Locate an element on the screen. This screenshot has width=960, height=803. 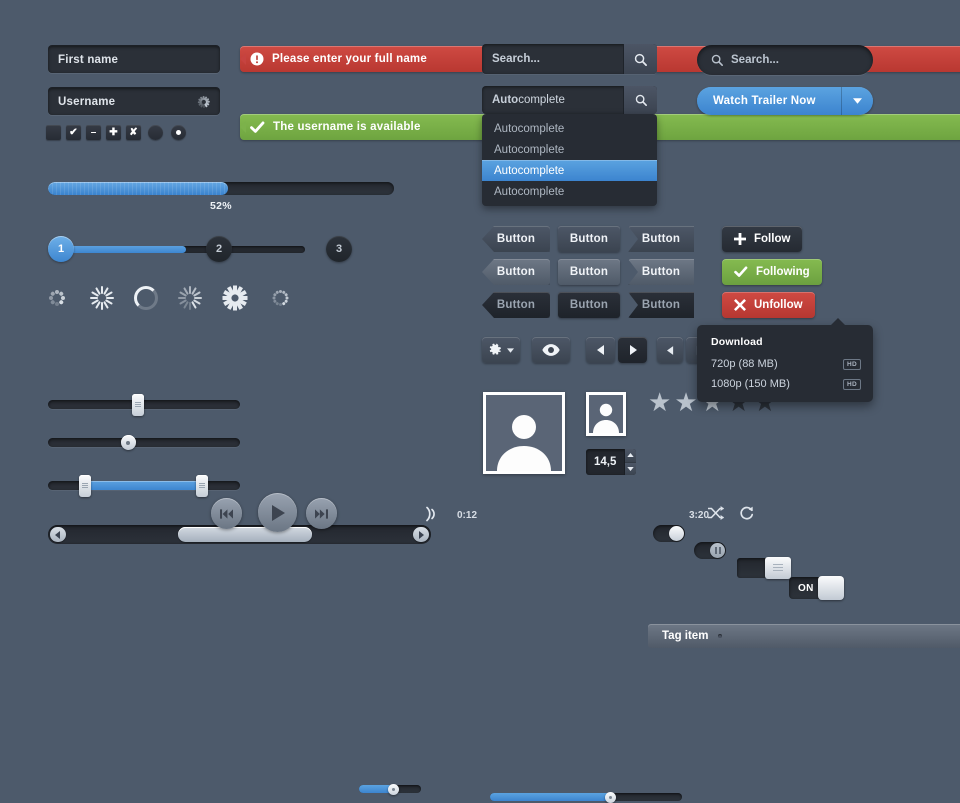
progress-label: 52% is located at coordinates (221, 206).